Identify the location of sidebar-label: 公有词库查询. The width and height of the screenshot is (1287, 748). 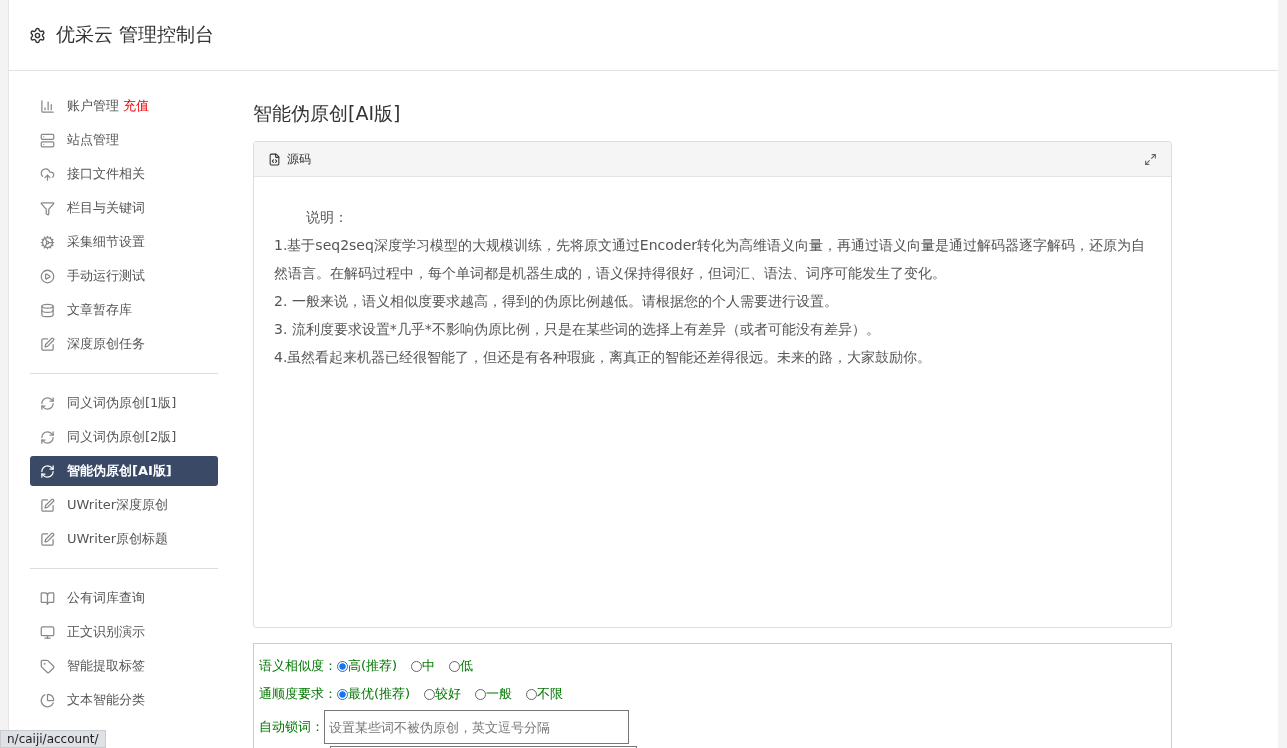
(106, 598).